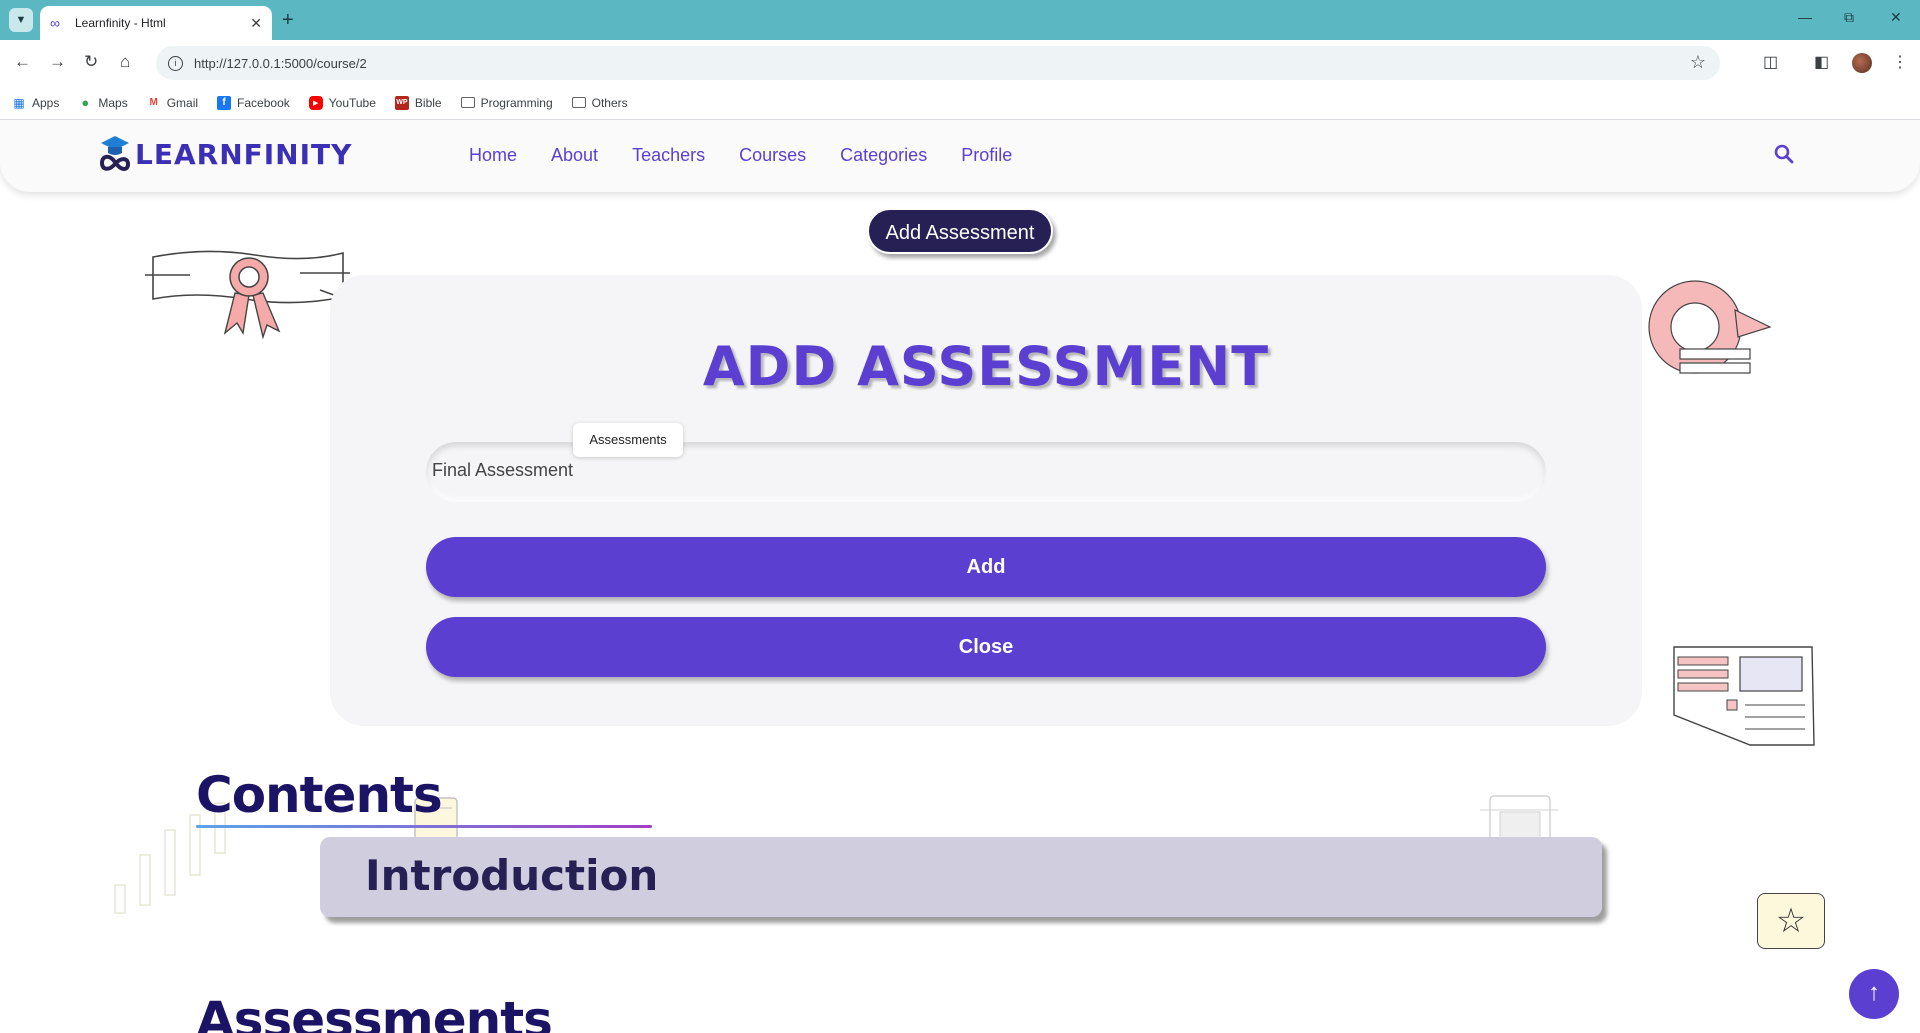 The width and height of the screenshot is (1920, 1033). What do you see at coordinates (424, 826) in the screenshot?
I see `contents-underline` at bounding box center [424, 826].